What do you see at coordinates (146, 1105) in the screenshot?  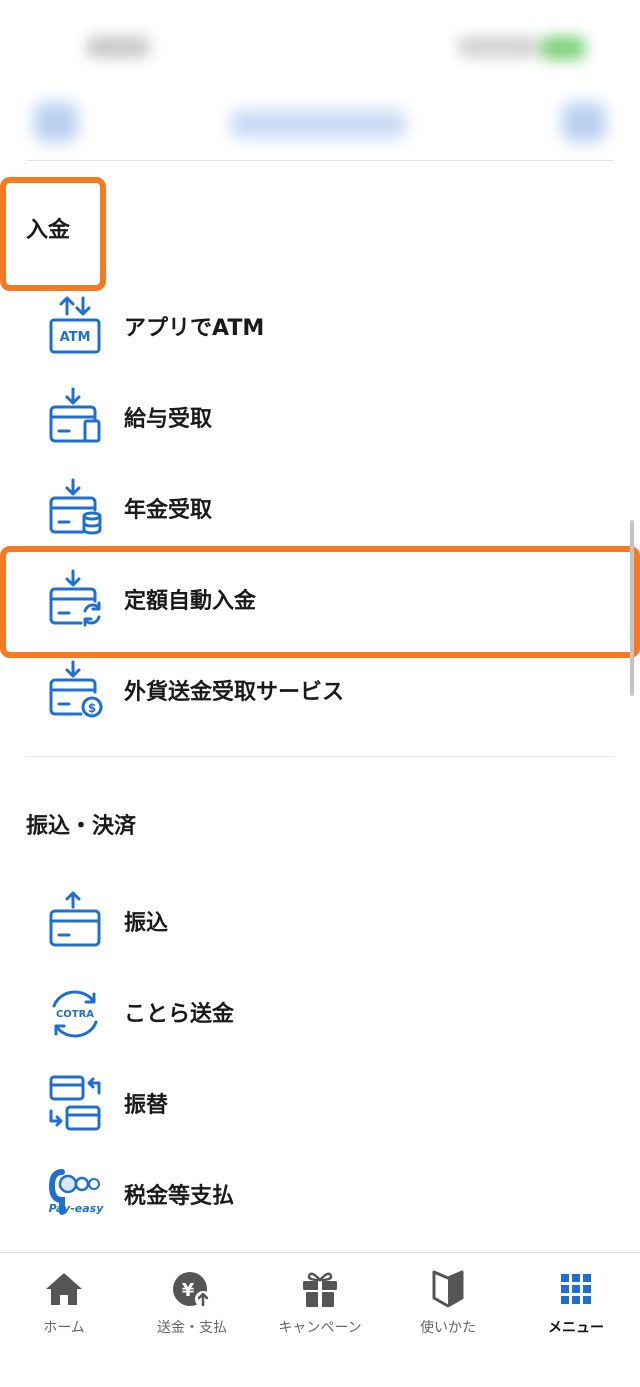 I see `menu-item-label: 振替` at bounding box center [146, 1105].